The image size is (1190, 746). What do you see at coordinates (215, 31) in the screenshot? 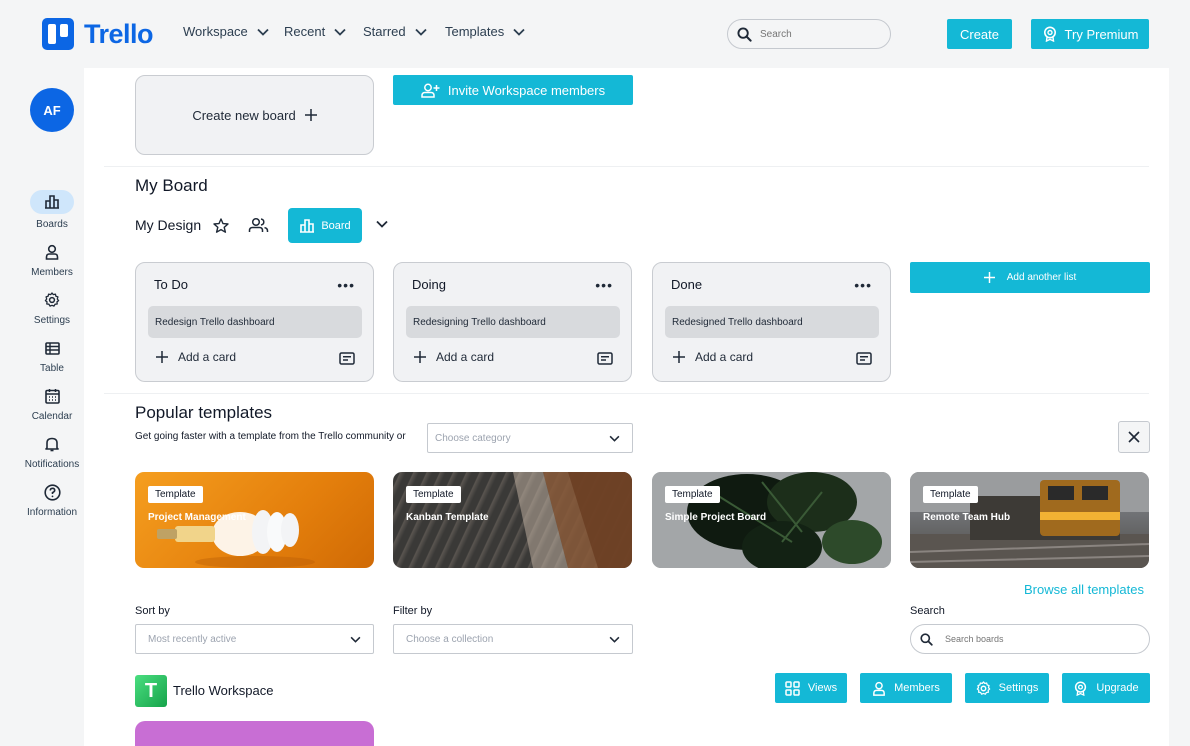
I see `nav-label: Workspace` at bounding box center [215, 31].